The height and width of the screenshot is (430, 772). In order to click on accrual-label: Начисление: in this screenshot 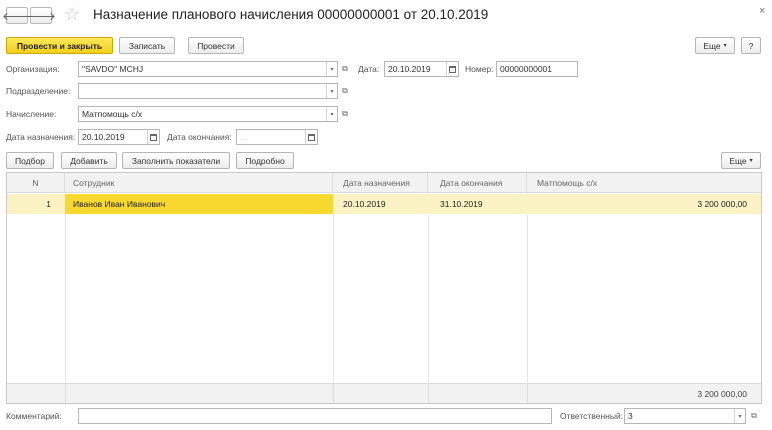, I will do `click(31, 114)`.